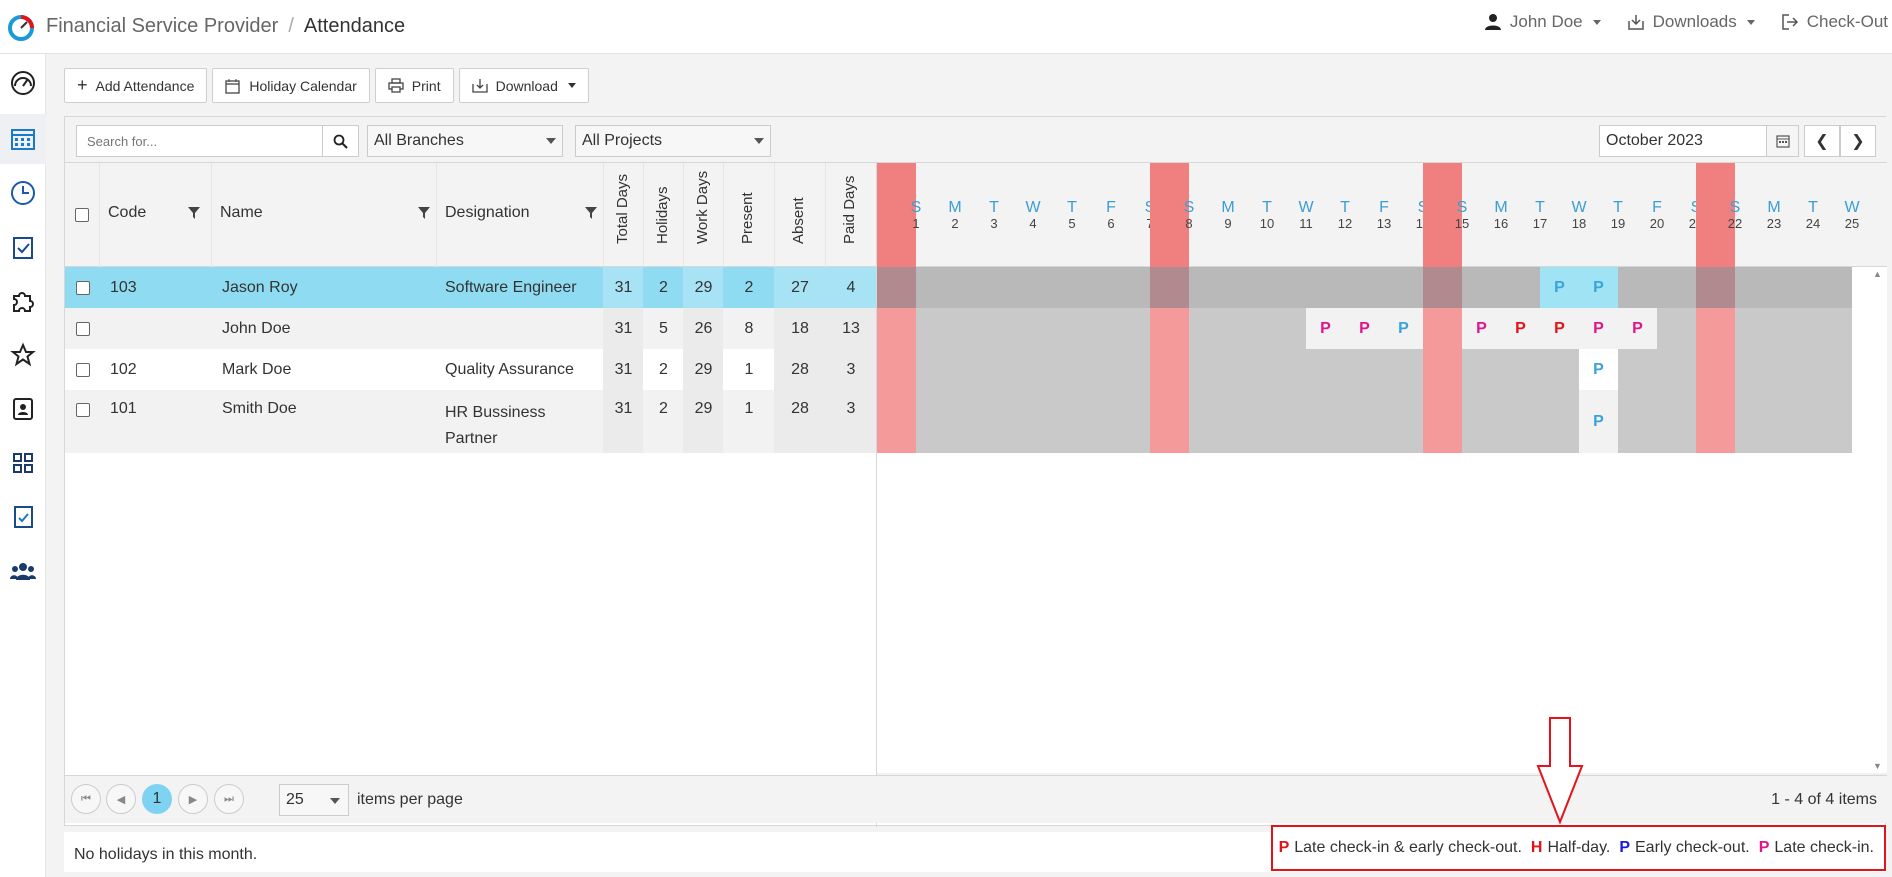  I want to click on sidebar-item-time, so click(23, 193).